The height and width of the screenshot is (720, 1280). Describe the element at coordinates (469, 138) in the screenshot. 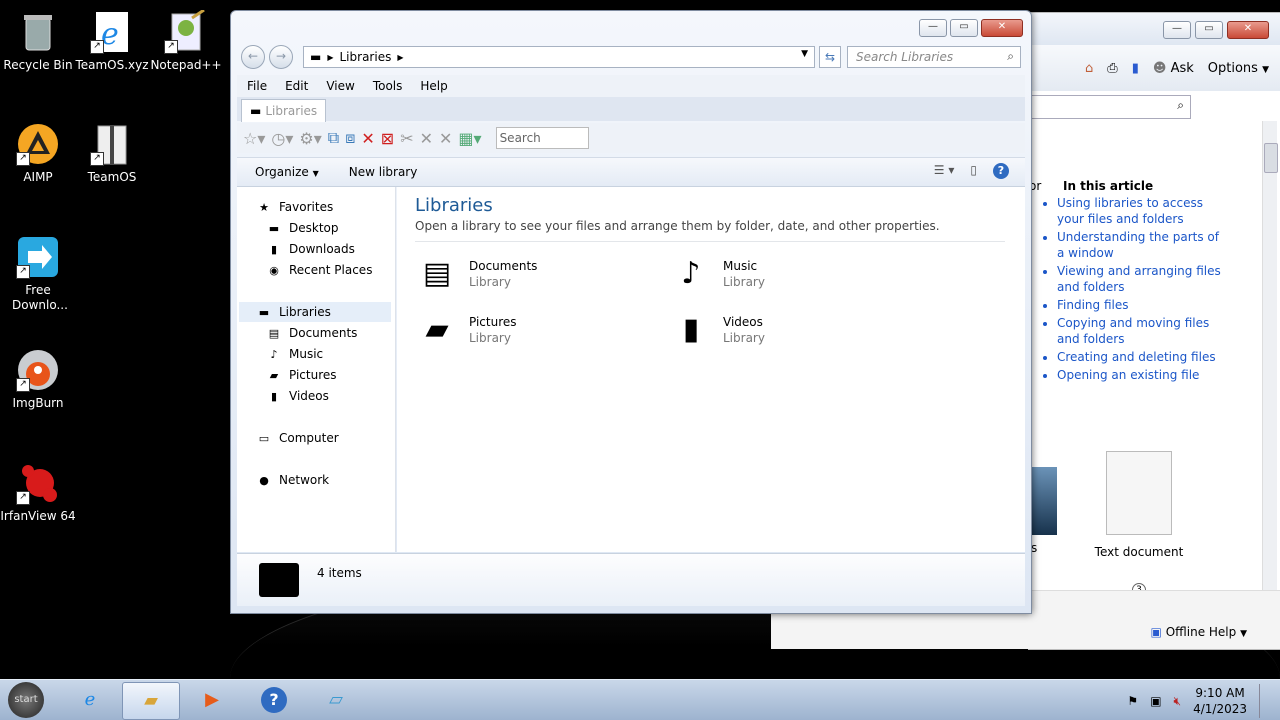

I see `views-grid-icon: ▦▾` at that location.